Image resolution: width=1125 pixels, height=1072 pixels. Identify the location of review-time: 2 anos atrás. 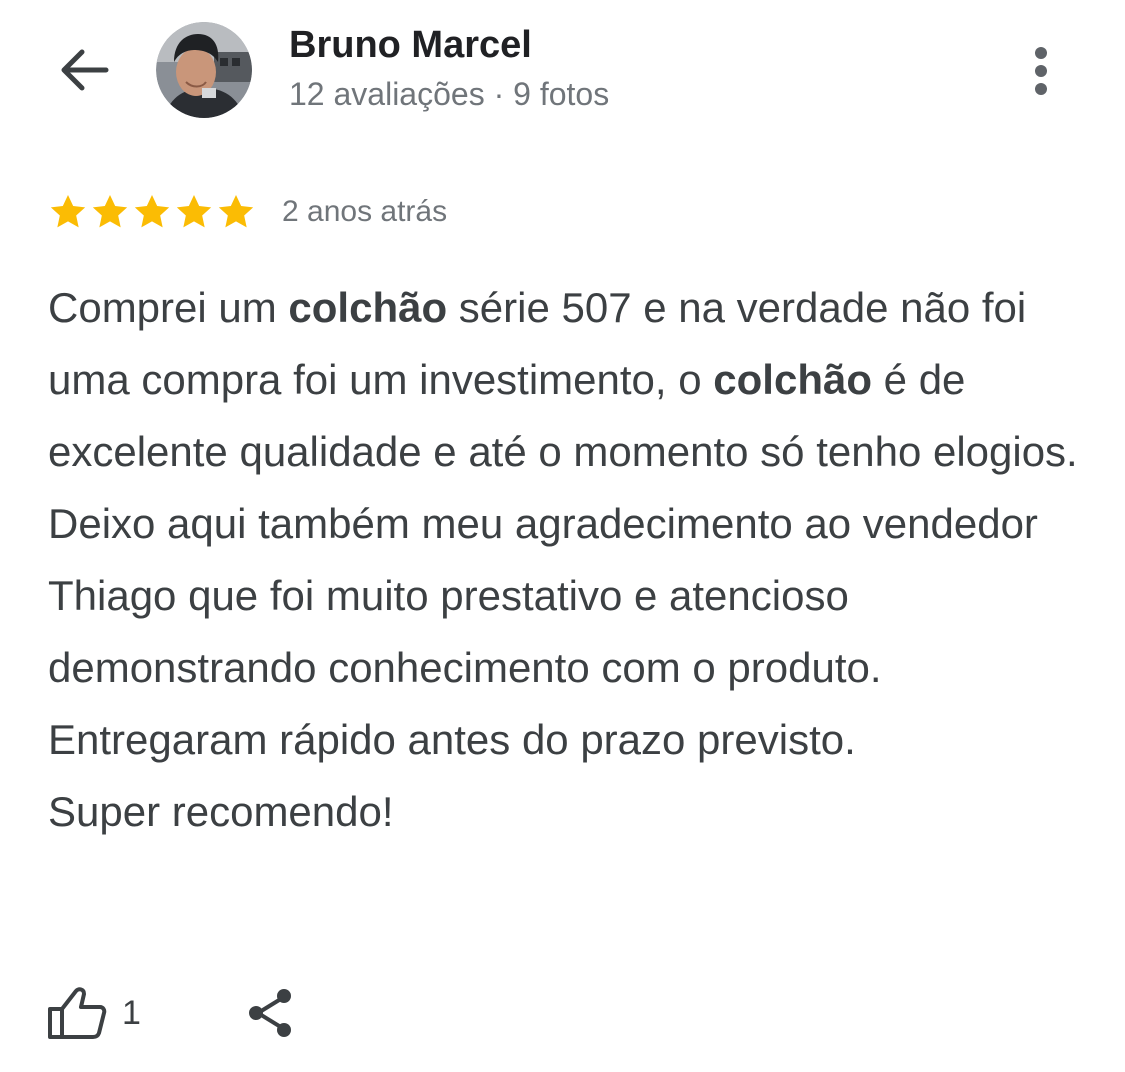
(365, 211).